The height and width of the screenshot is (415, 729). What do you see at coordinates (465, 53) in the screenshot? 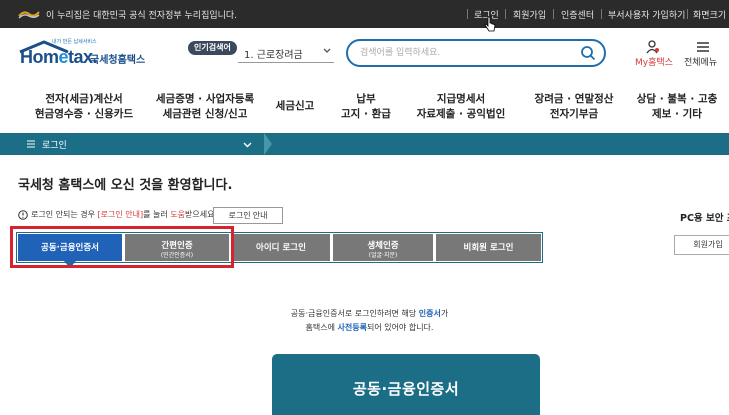
I see `search-input` at bounding box center [465, 53].